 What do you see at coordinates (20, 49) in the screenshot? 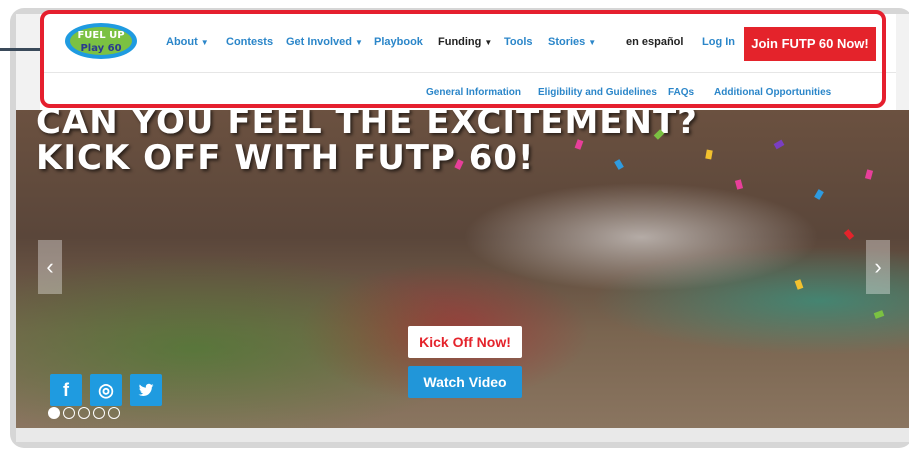
I see `annotation-pointer` at bounding box center [20, 49].